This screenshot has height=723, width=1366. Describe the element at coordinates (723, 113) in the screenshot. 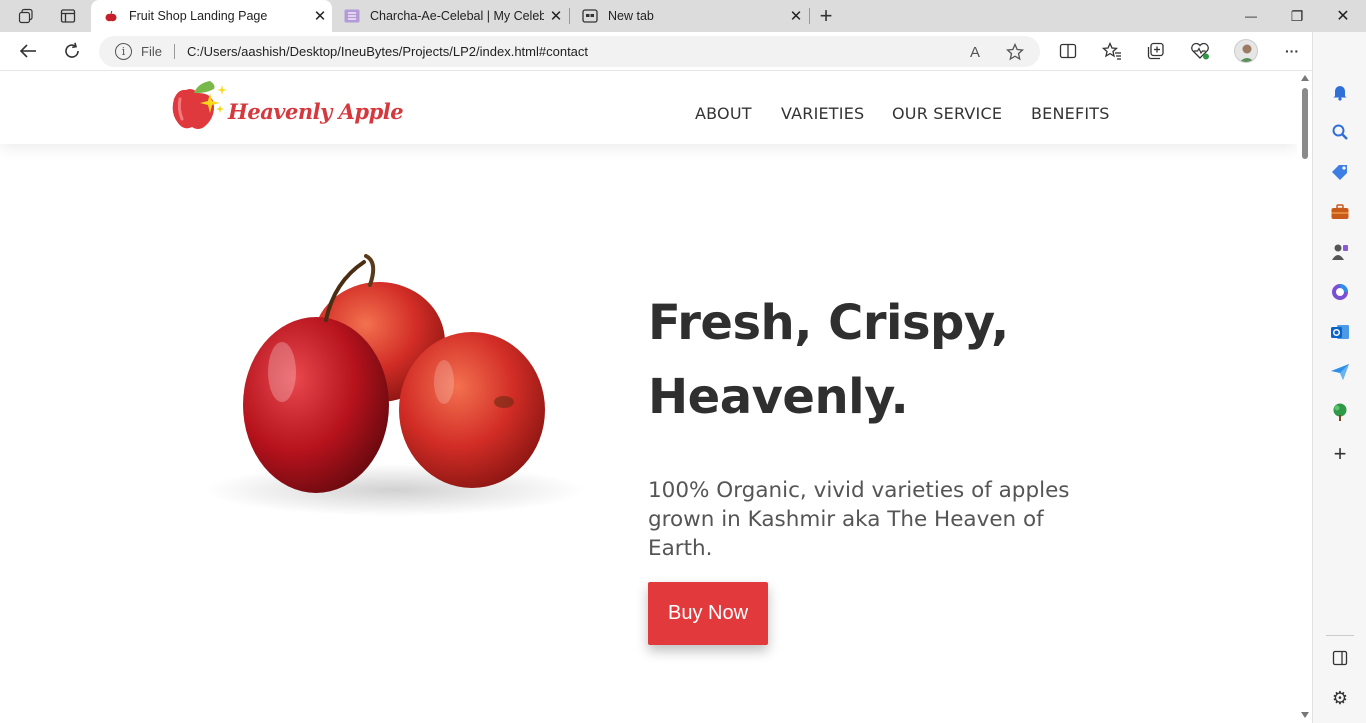

I see `nav-link-about: ABOUT` at that location.